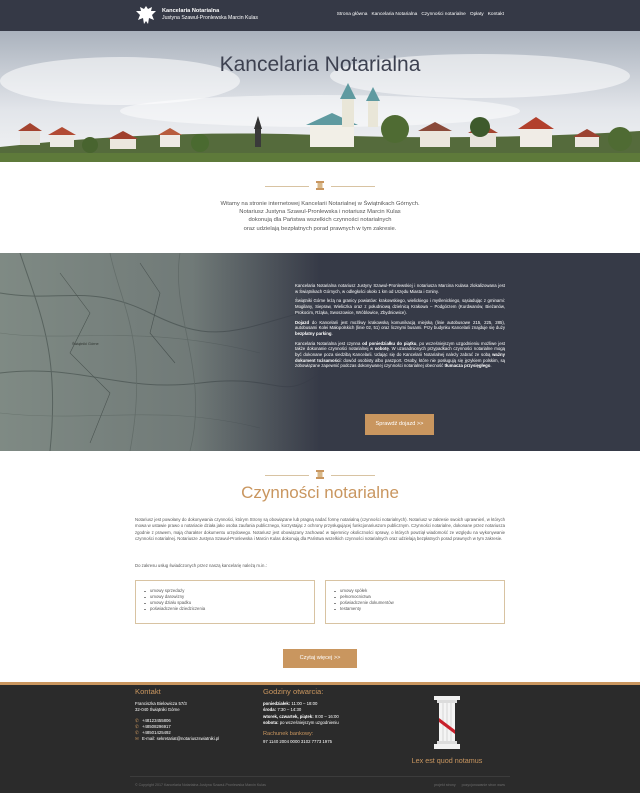  What do you see at coordinates (191, 11) in the screenshot?
I see `brand-title: Kancelaria Notarialna` at bounding box center [191, 11].